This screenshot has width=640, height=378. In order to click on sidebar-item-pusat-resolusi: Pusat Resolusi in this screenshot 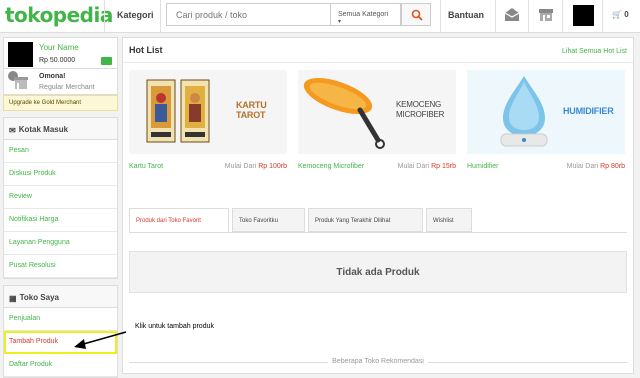, I will do `click(60, 266)`.